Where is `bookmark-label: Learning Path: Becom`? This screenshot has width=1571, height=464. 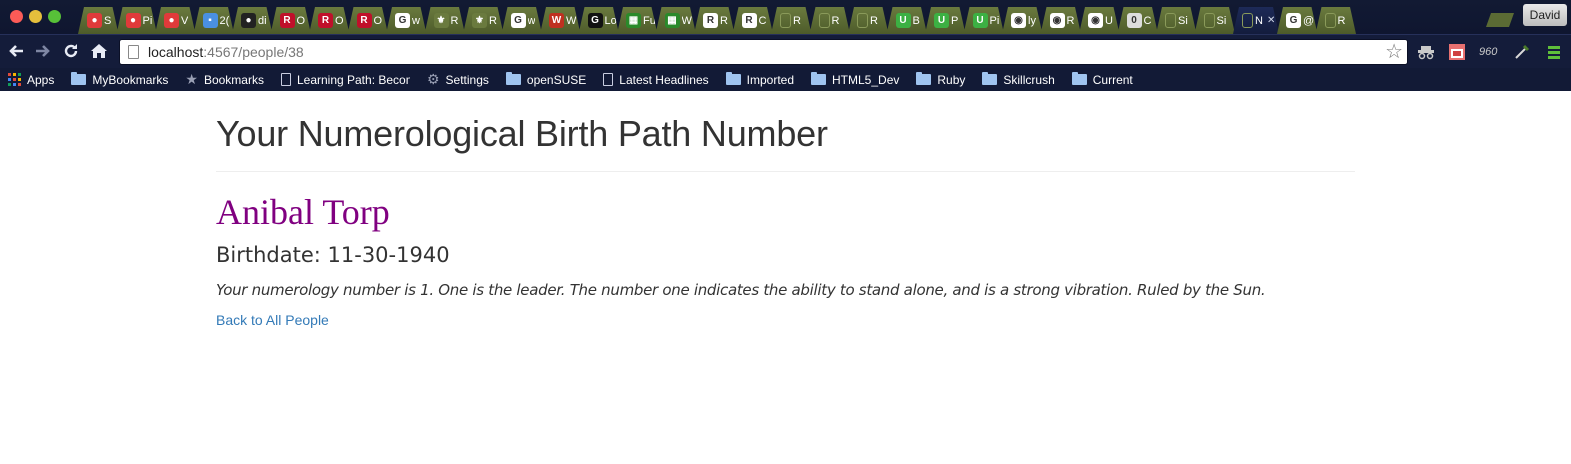
bookmark-label: Learning Path: Becom is located at coordinates (353, 79).